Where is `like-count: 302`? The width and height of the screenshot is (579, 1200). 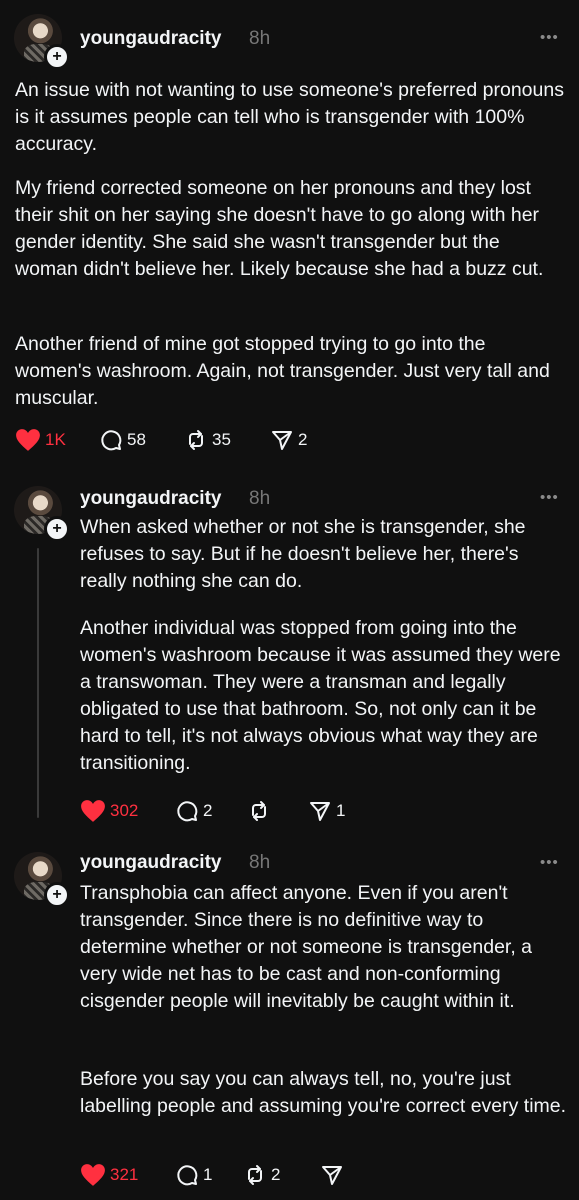
like-count: 302 is located at coordinates (124, 810).